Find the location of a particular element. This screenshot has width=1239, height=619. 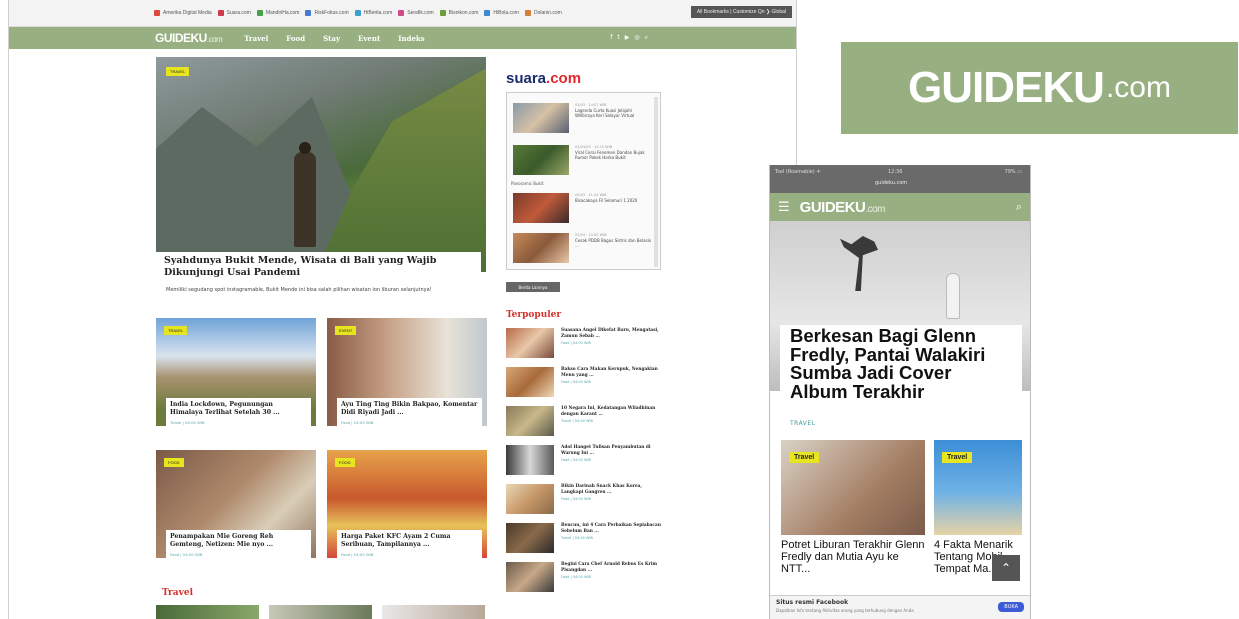

bookmark-item: Suara.com is located at coordinates (234, 13).